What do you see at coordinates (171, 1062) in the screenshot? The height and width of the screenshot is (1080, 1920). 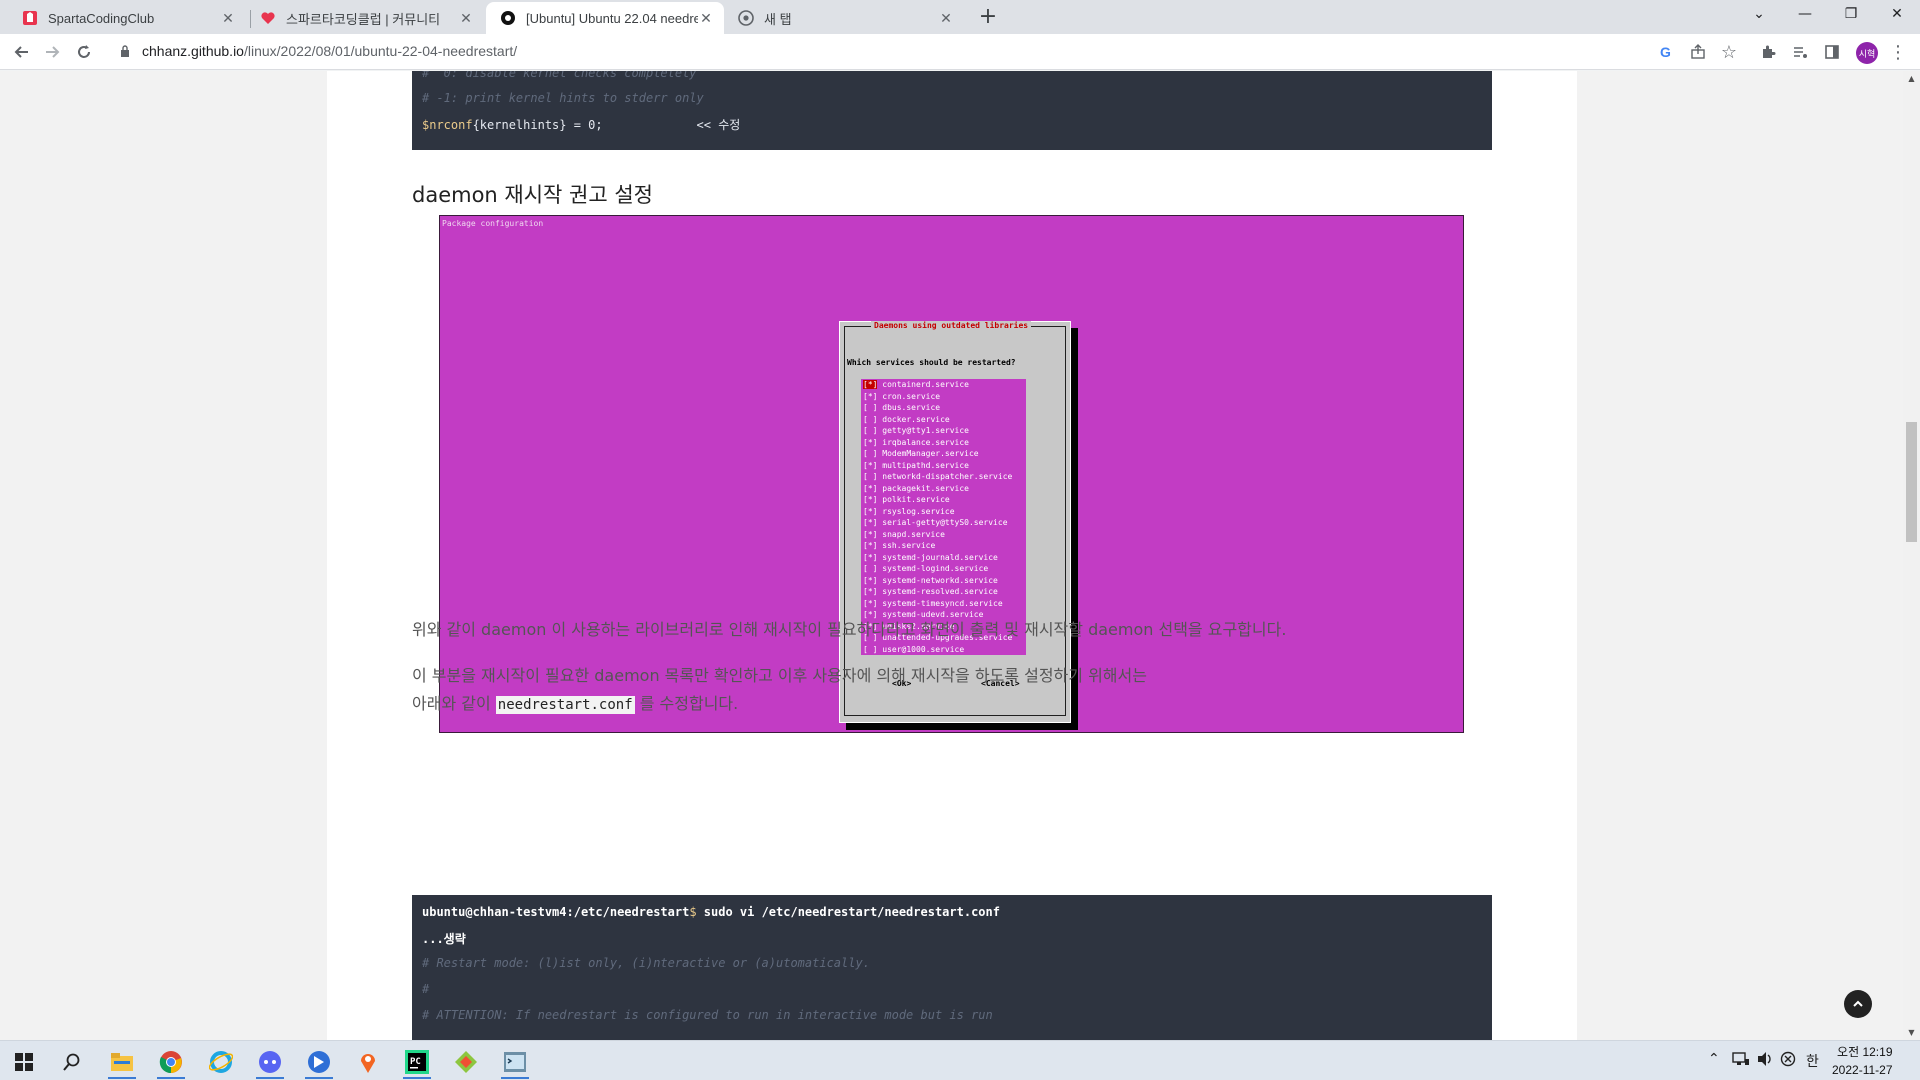 I see `chrome-icon` at bounding box center [171, 1062].